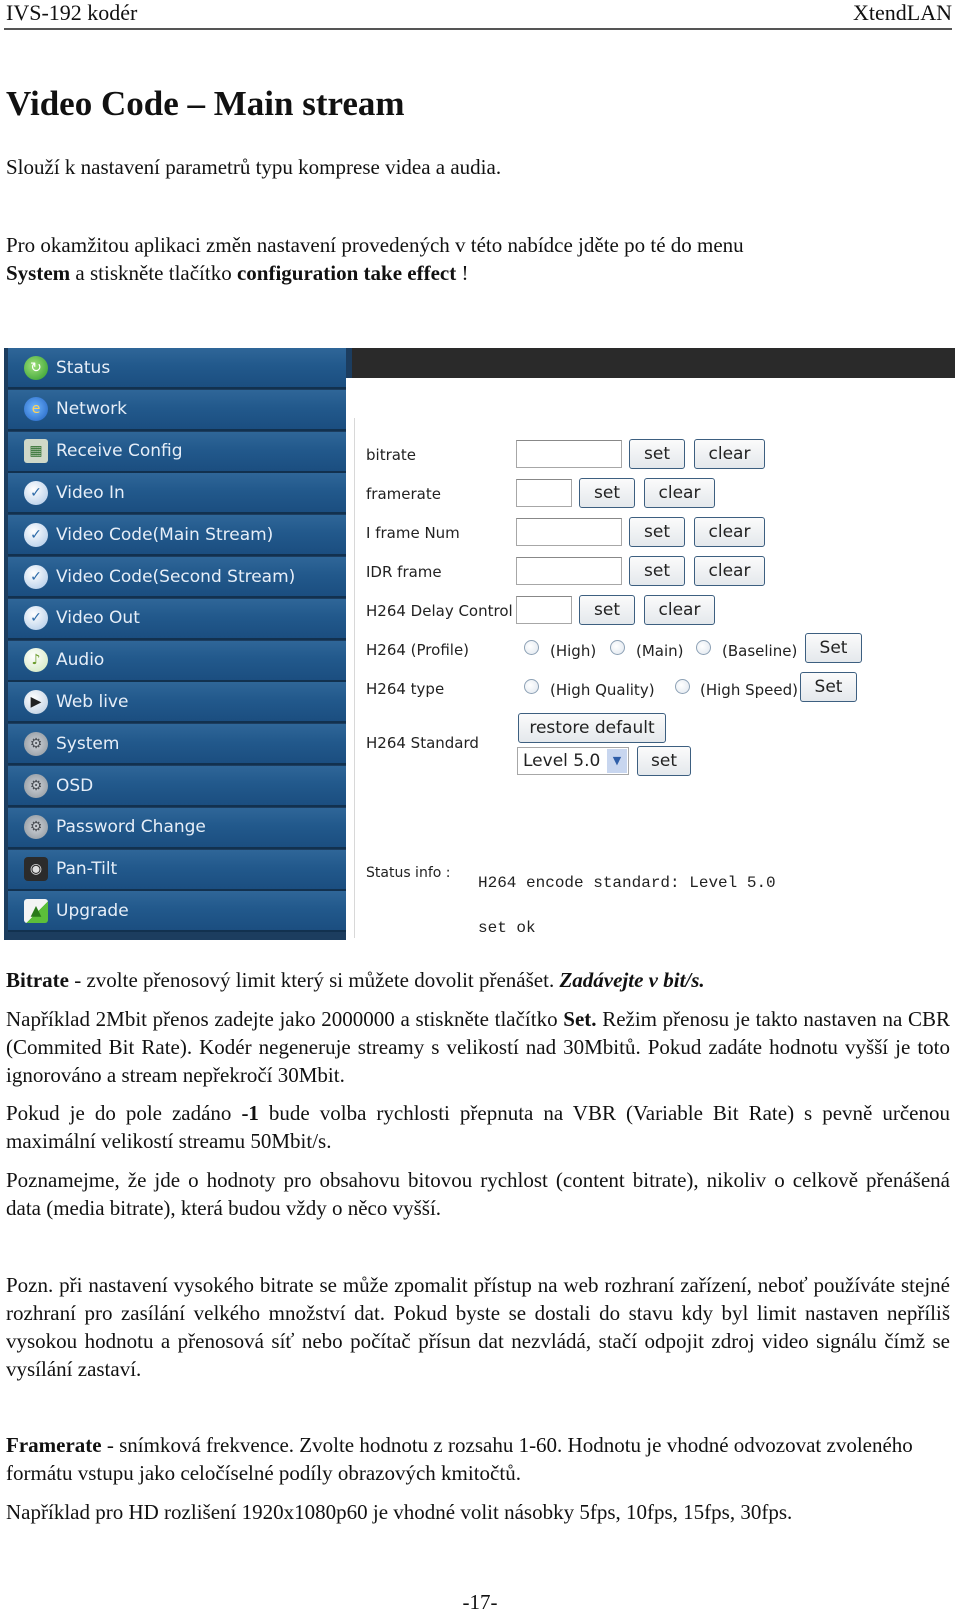  I want to click on sidebar-item-label: Pan-Tilt, so click(87, 869).